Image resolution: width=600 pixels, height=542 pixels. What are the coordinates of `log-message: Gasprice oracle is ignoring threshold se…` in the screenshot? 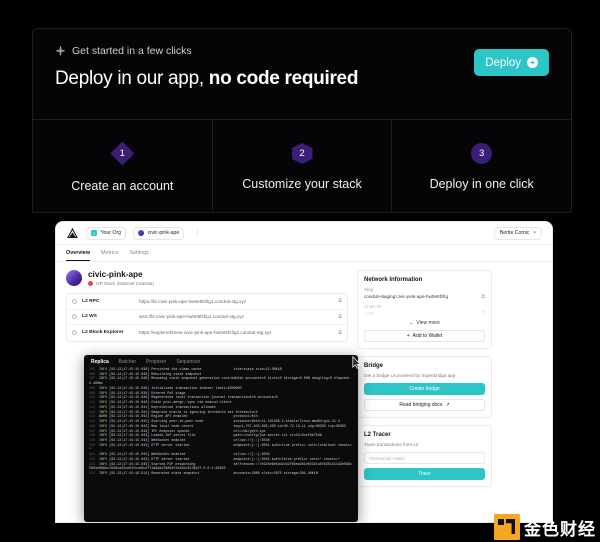 It's located at (204, 412).